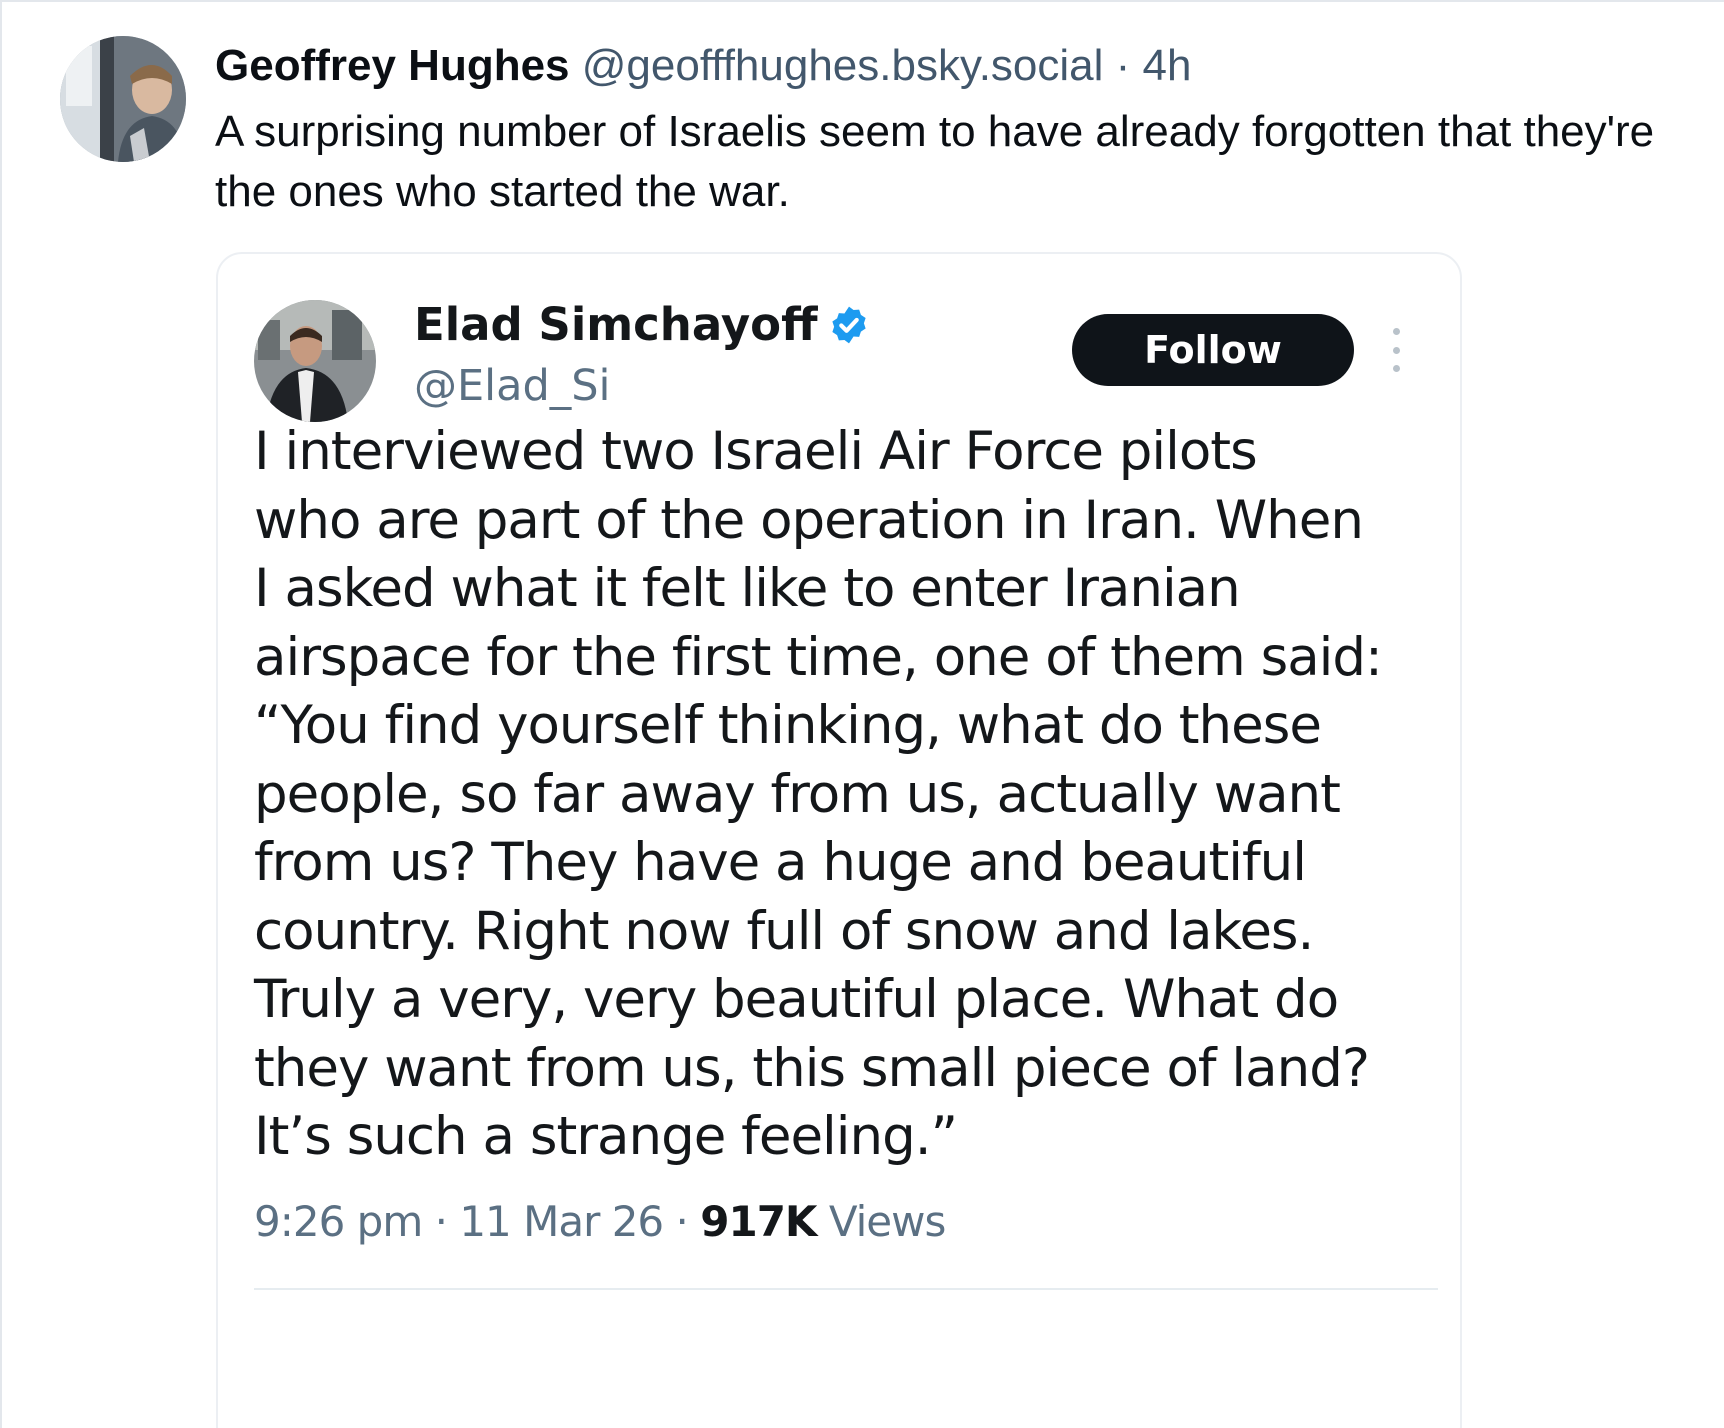 This screenshot has height=1428, width=1724. I want to click on embed-author-avatar, so click(315, 361).